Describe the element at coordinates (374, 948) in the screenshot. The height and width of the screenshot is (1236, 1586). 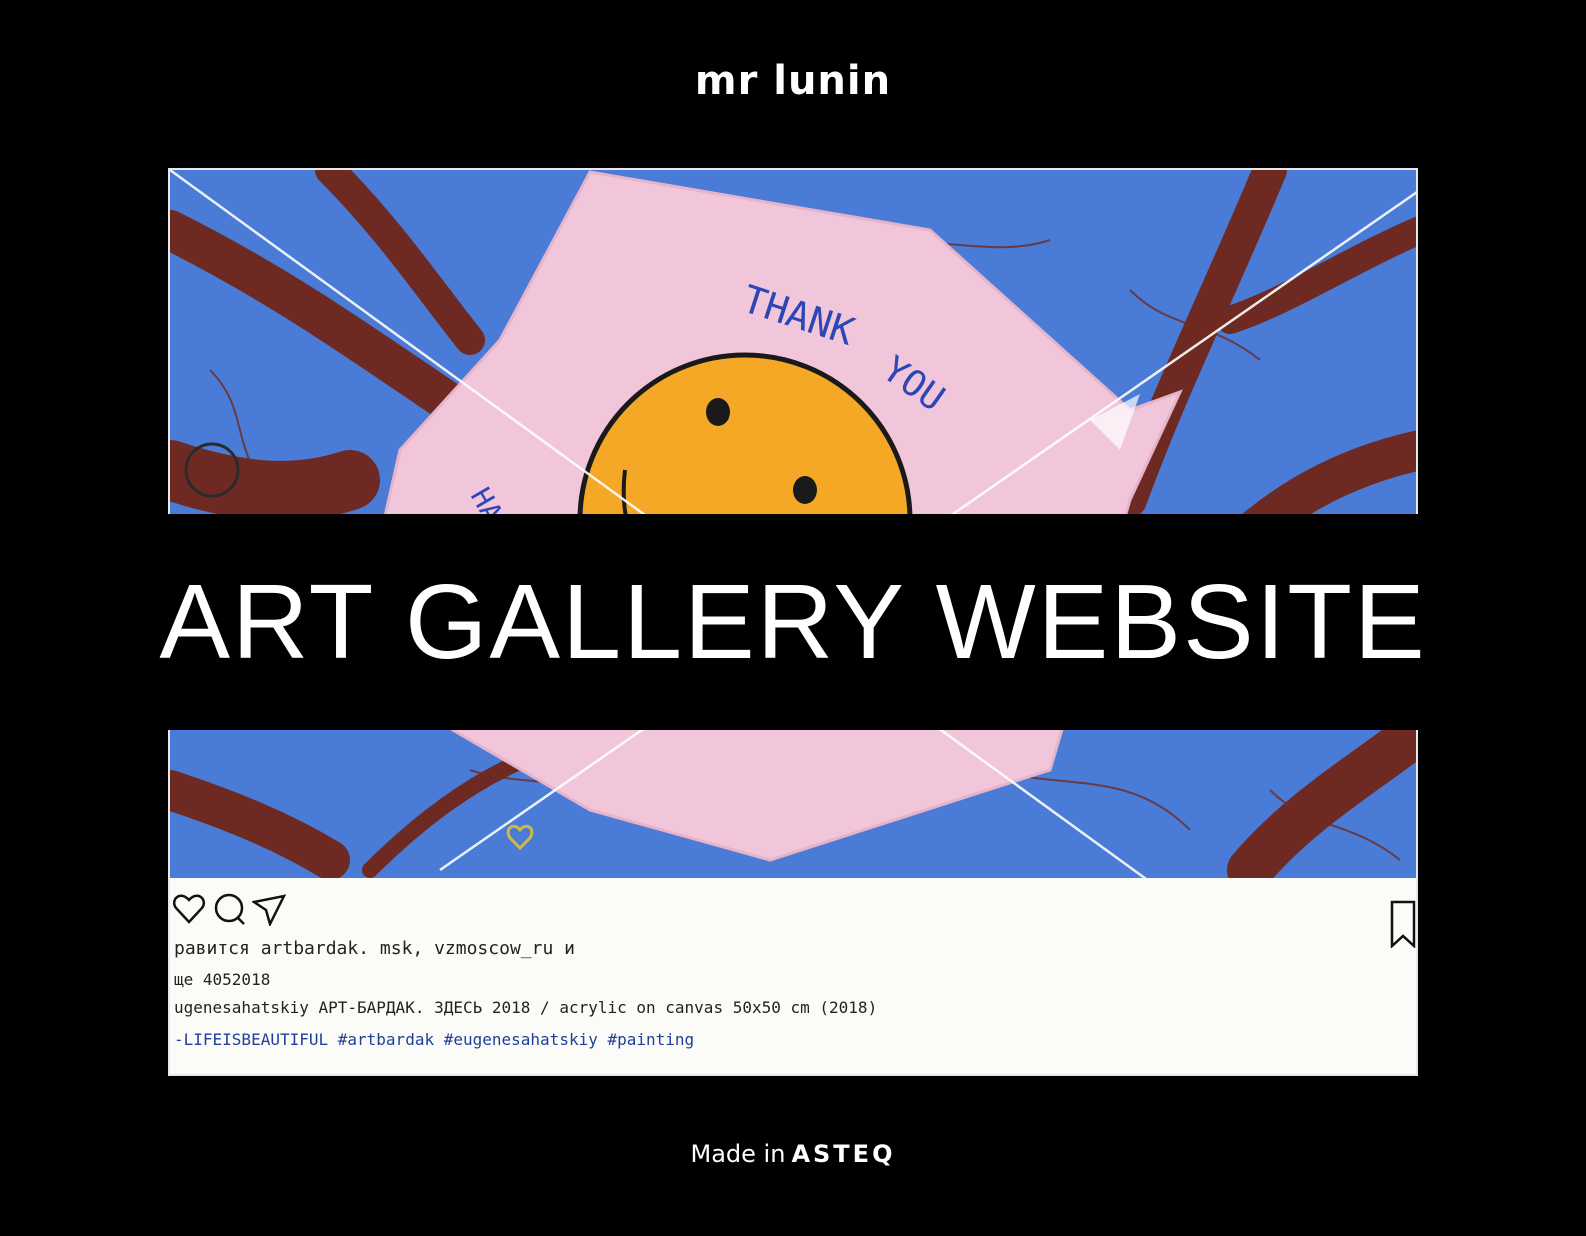
I see `caption-likes: равится artbardak. msk, vzmoscow_ru и` at that location.